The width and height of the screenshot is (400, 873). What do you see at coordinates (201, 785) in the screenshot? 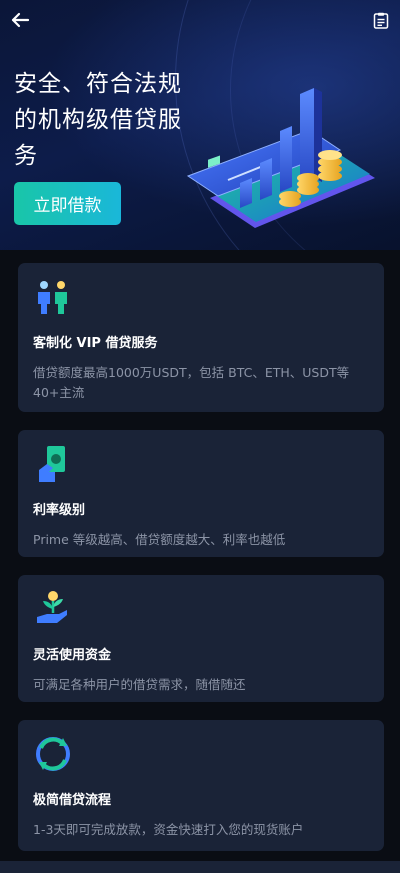
I see `feature-card-process: 极简借贷流程 1-3天即可完成放款，资金快速打入您的现货账户` at bounding box center [201, 785].